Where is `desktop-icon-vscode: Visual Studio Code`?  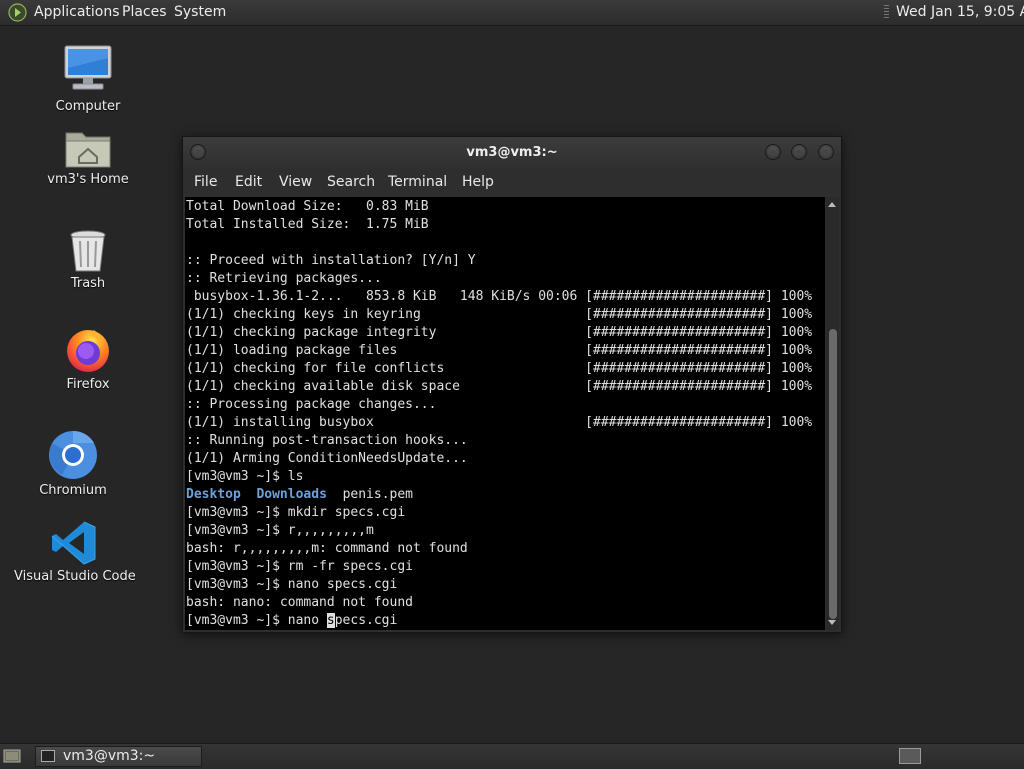 desktop-icon-vscode: Visual Studio Code is located at coordinates (75, 552).